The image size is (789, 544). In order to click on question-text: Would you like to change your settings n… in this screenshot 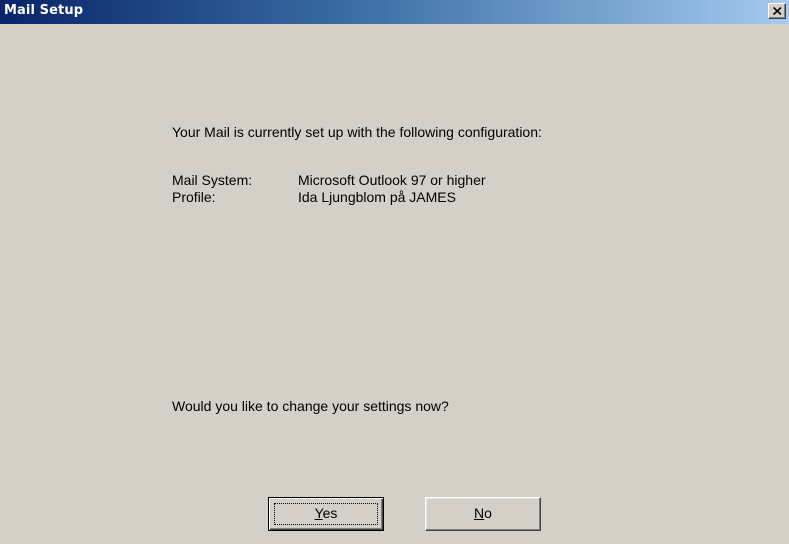, I will do `click(310, 406)`.